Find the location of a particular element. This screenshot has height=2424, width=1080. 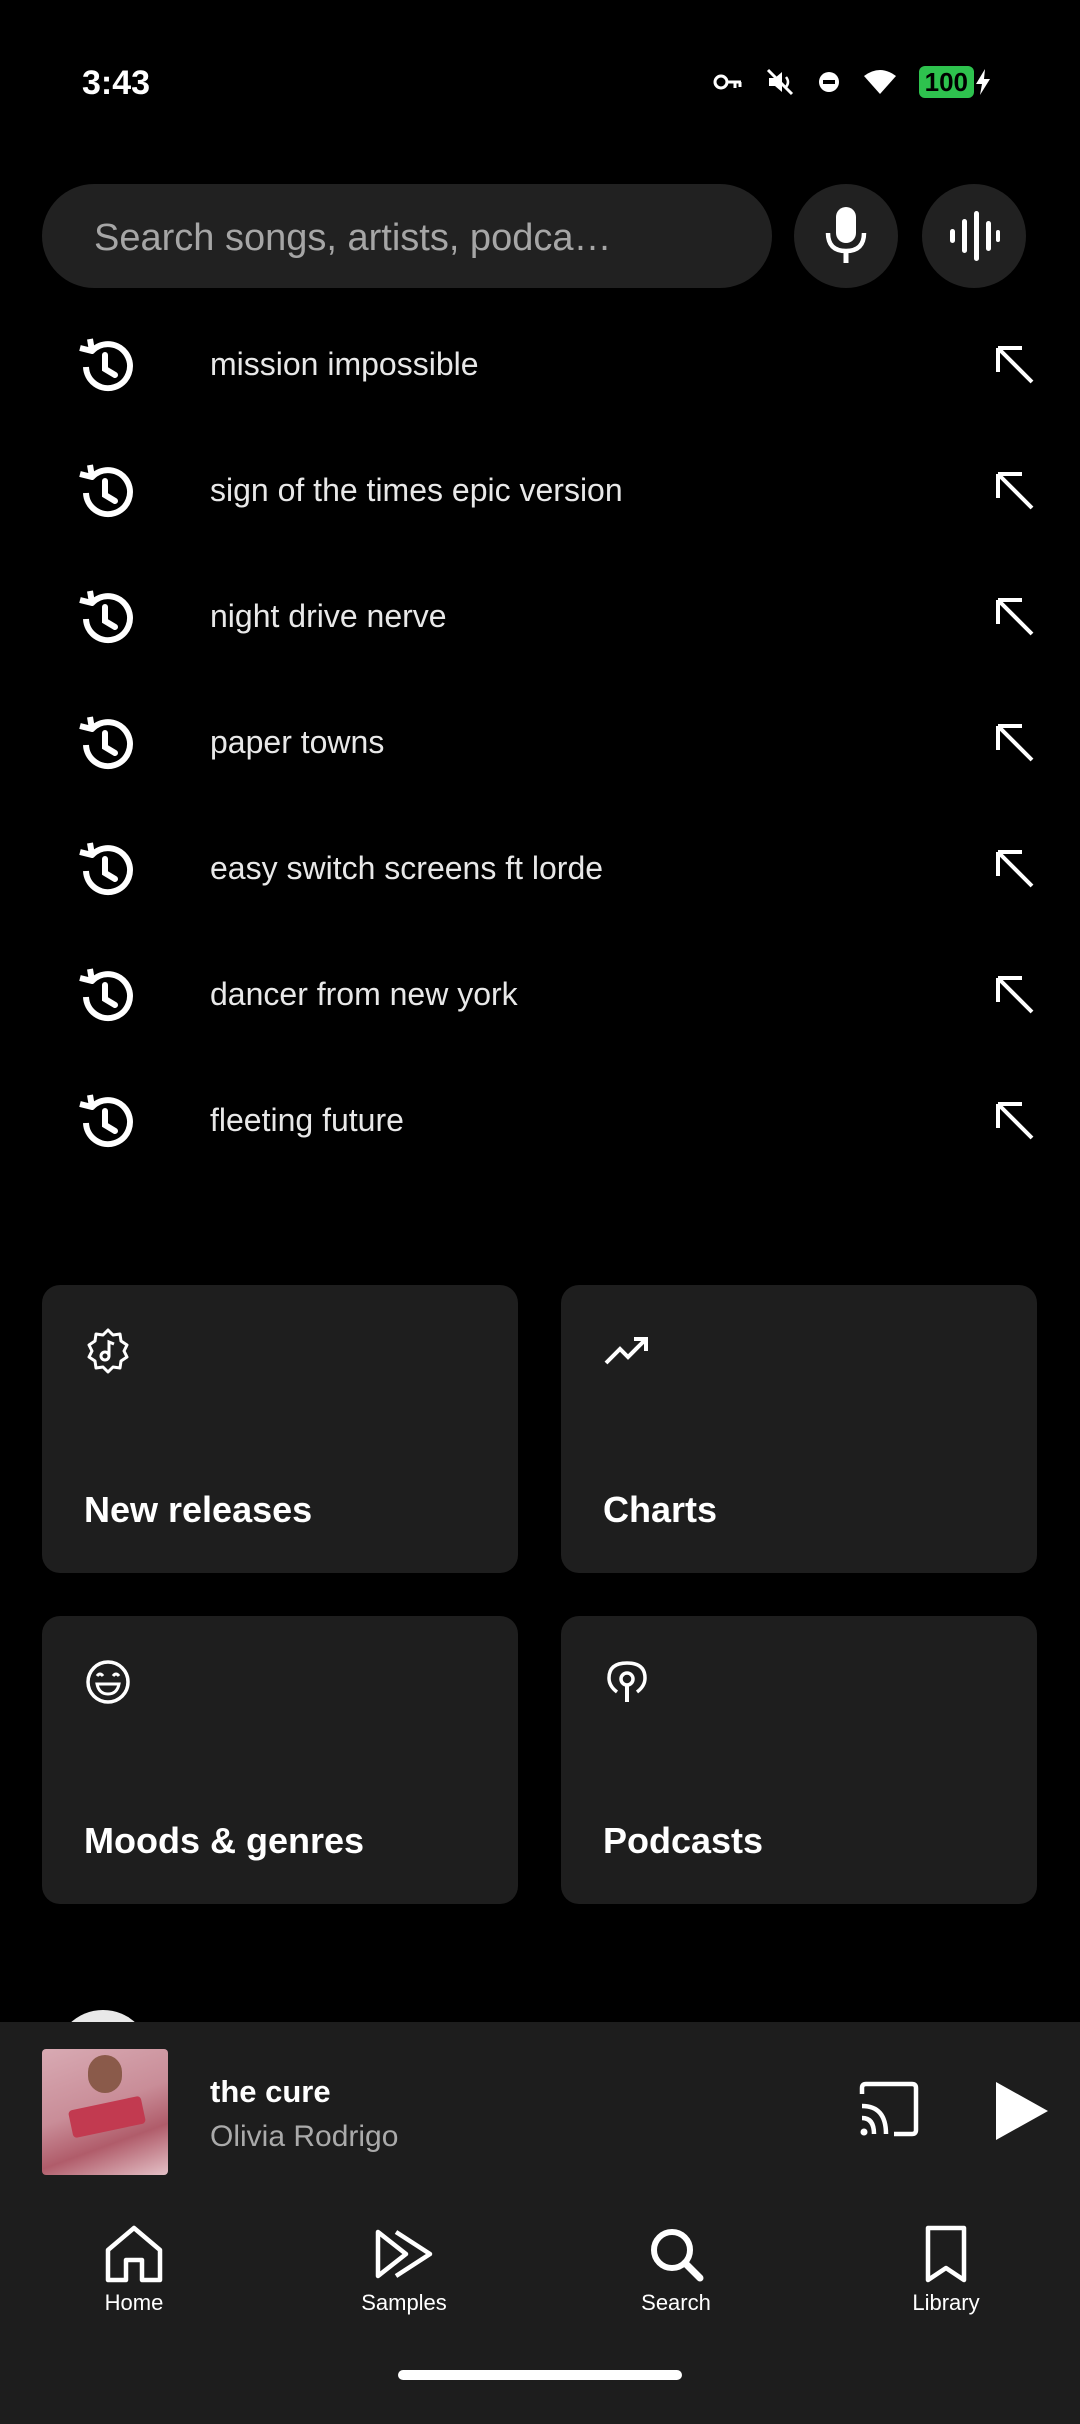

search-icon is located at coordinates (677, 2255).